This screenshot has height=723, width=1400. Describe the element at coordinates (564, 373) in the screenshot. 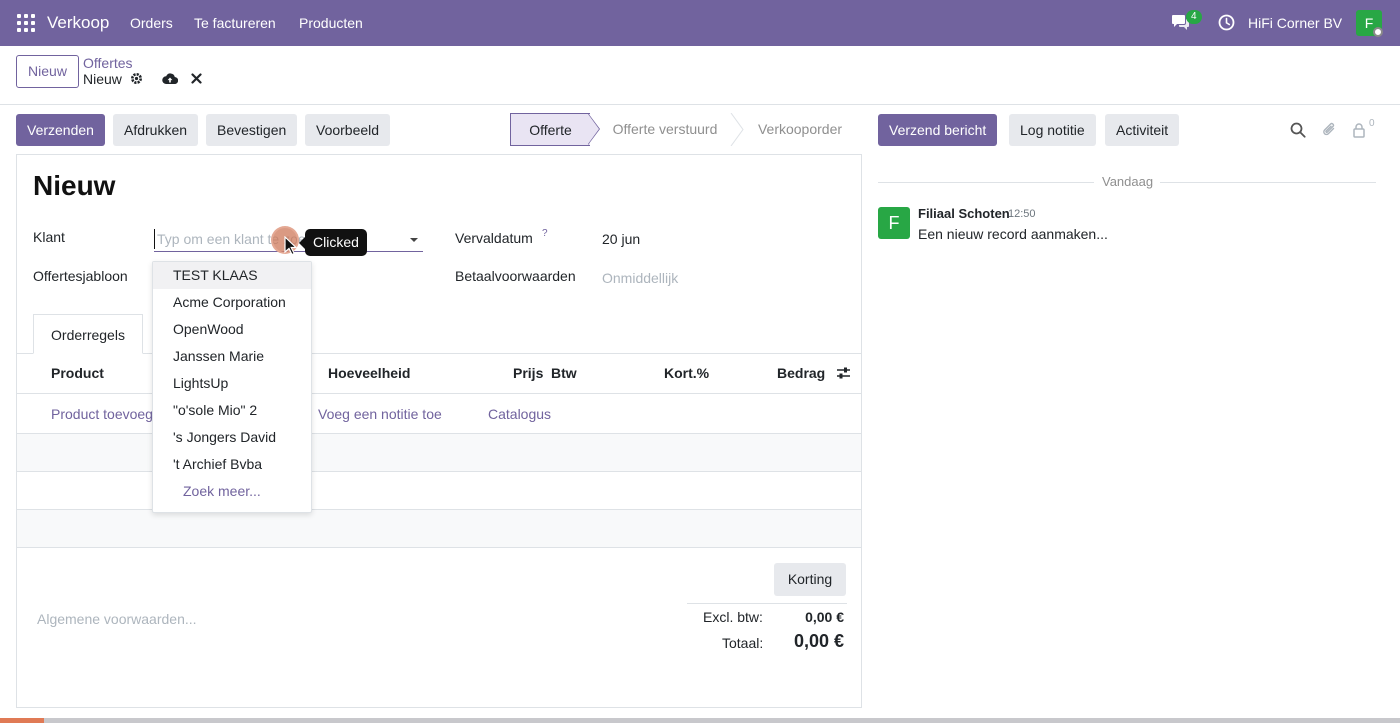

I see `col-tax: Btw` at that location.